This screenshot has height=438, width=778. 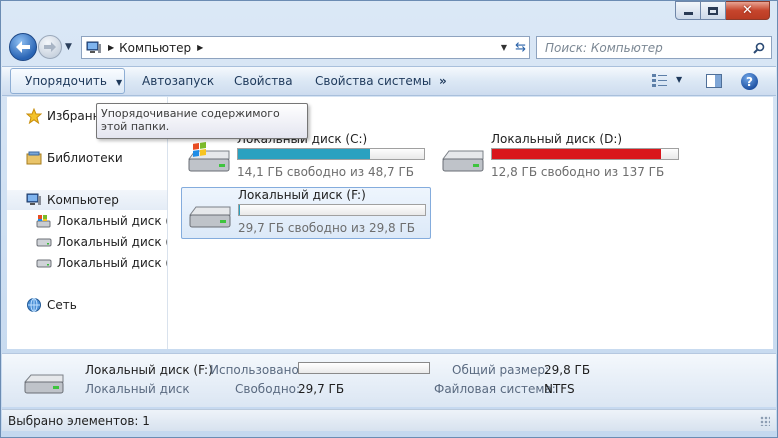 I want to click on sidebar-item-drive-f: Локальный диск (F:), so click(x=101, y=263).